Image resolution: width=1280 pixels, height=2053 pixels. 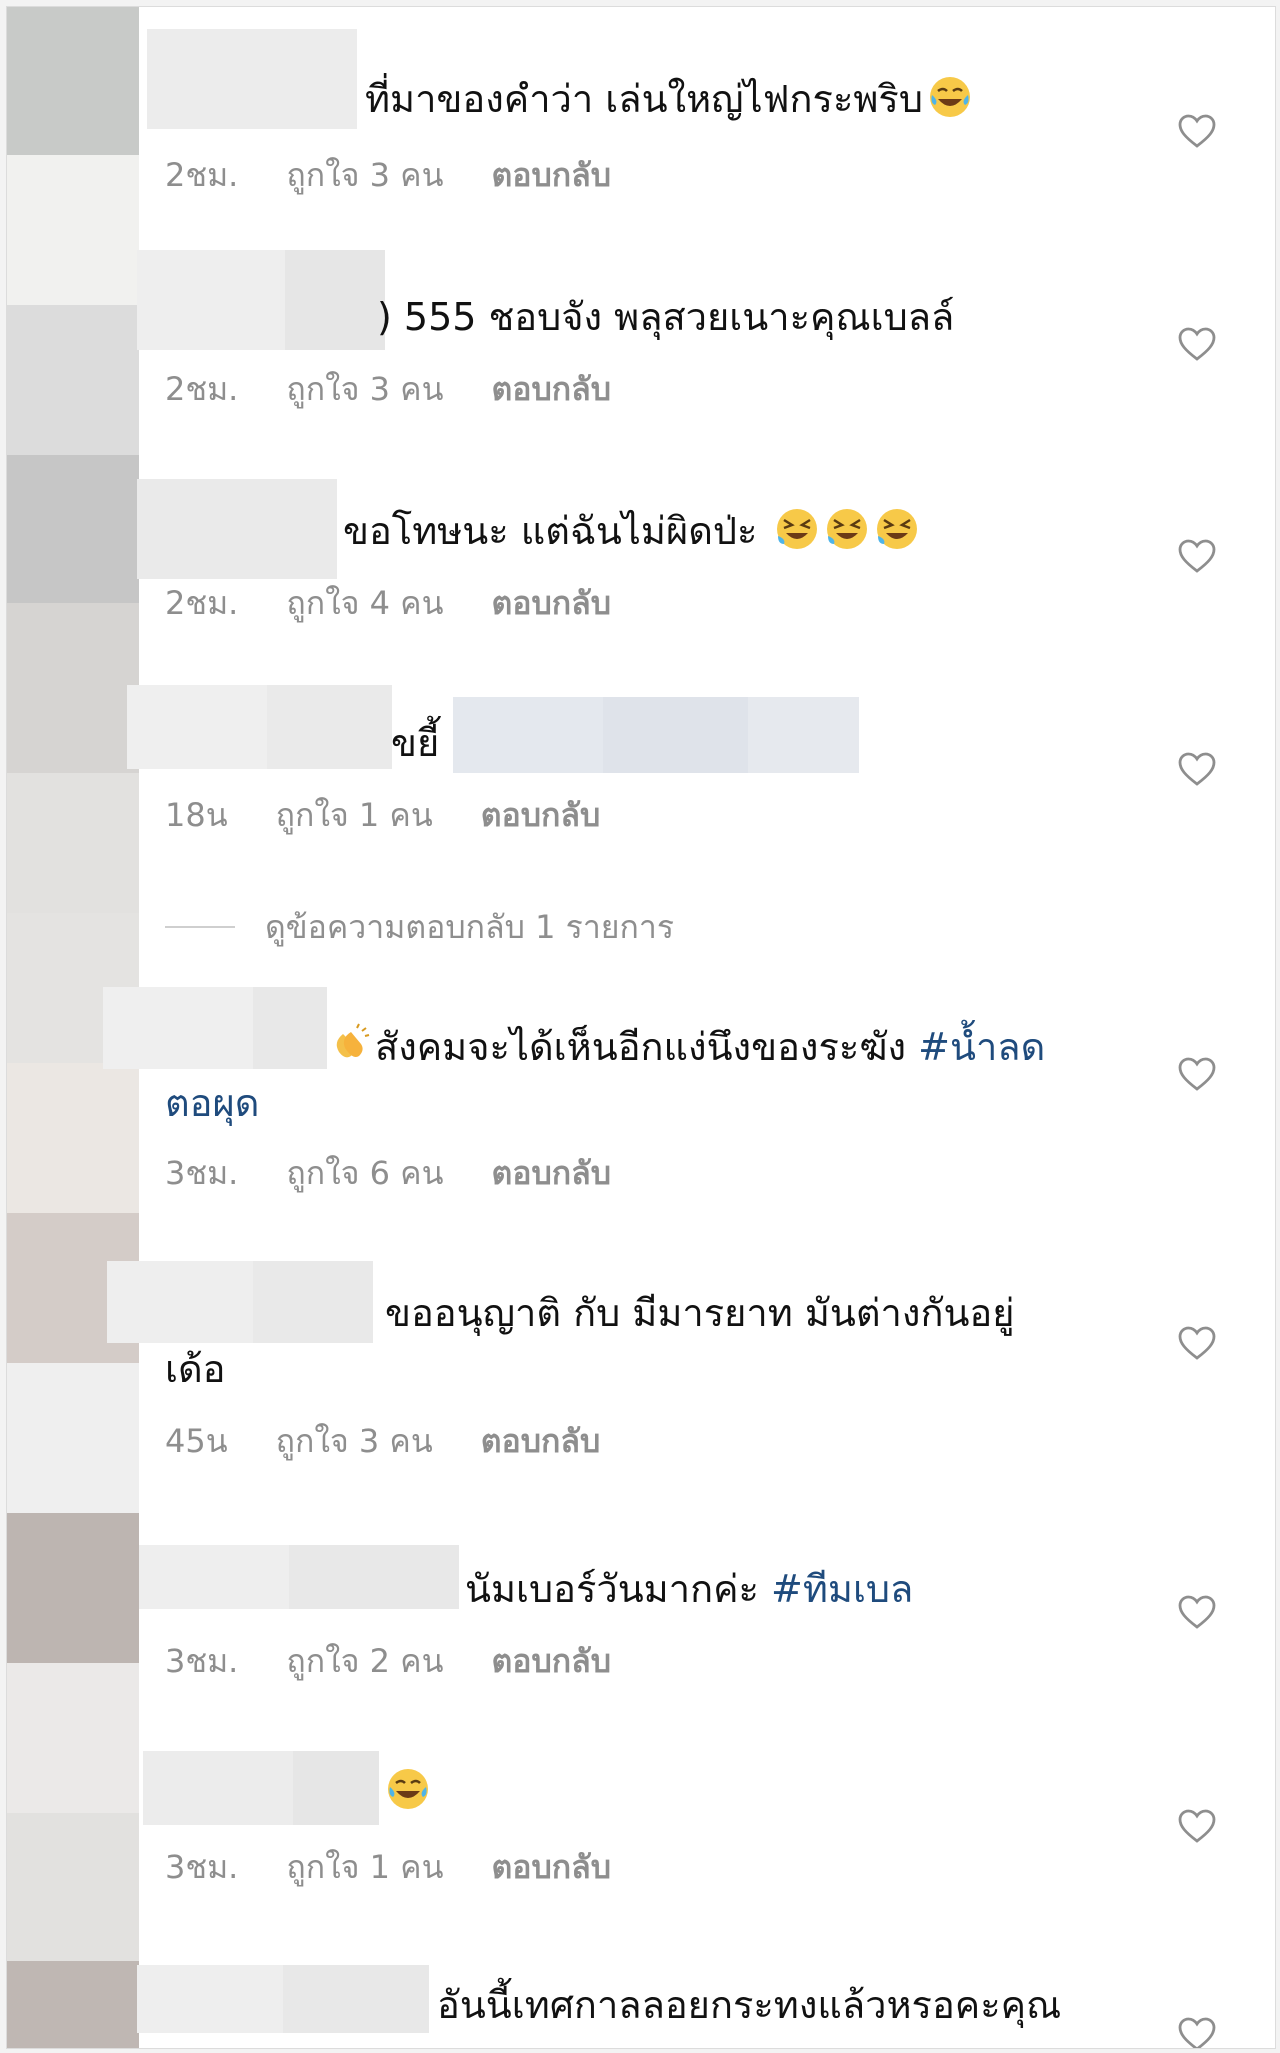 I want to click on hashtag-link: ตอผุด, so click(x=212, y=1103).